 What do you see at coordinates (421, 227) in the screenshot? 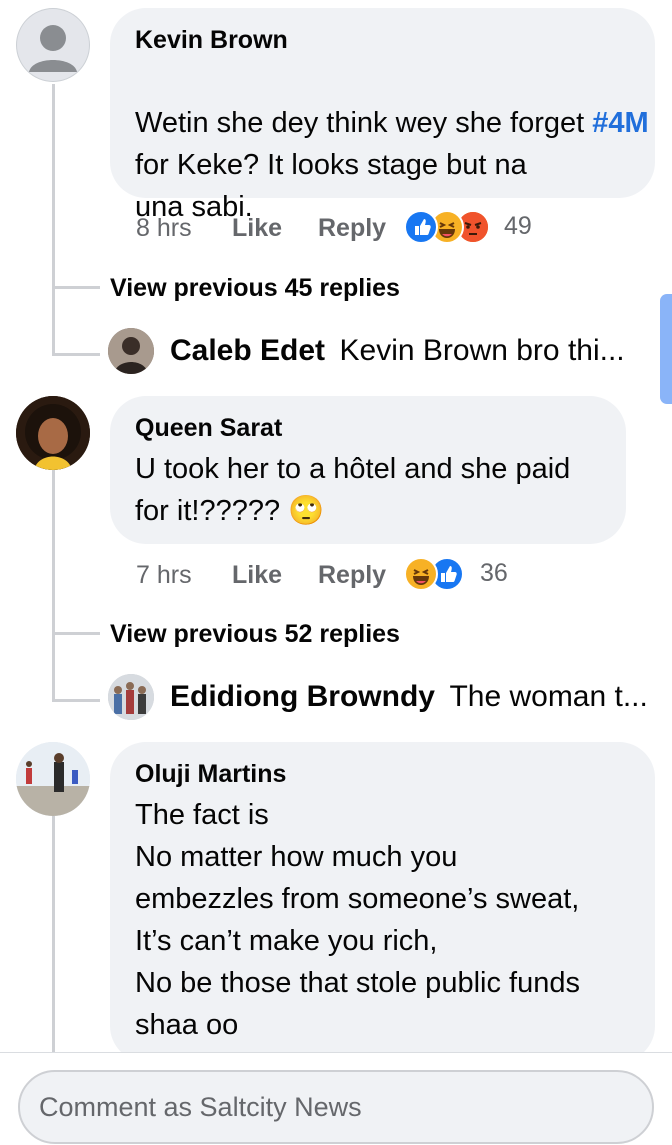
I see `like-reaction-icon` at bounding box center [421, 227].